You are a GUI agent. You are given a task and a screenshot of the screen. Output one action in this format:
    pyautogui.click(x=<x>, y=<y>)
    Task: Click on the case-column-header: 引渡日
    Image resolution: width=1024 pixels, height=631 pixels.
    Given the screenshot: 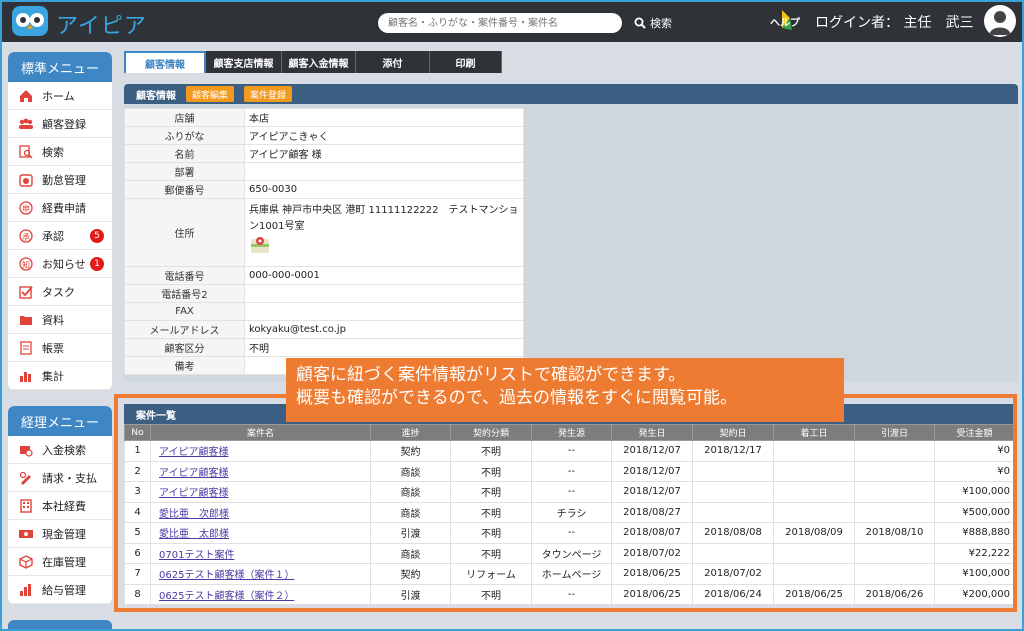 What is the action you would take?
    pyautogui.click(x=894, y=432)
    